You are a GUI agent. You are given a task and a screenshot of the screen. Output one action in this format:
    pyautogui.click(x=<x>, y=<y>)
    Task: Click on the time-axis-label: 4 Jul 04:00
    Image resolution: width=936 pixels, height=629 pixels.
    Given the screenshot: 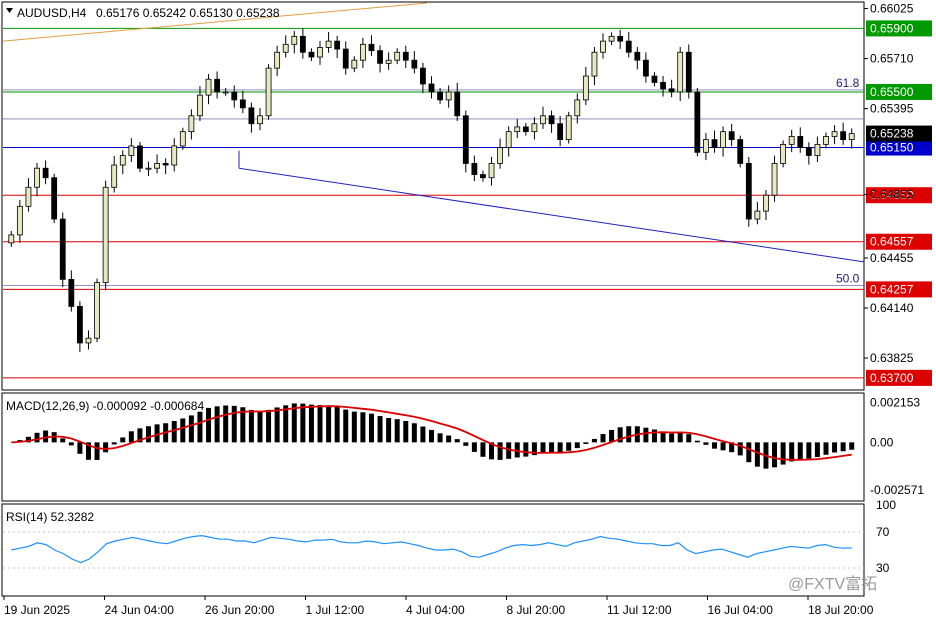 What is the action you would take?
    pyautogui.click(x=435, y=610)
    